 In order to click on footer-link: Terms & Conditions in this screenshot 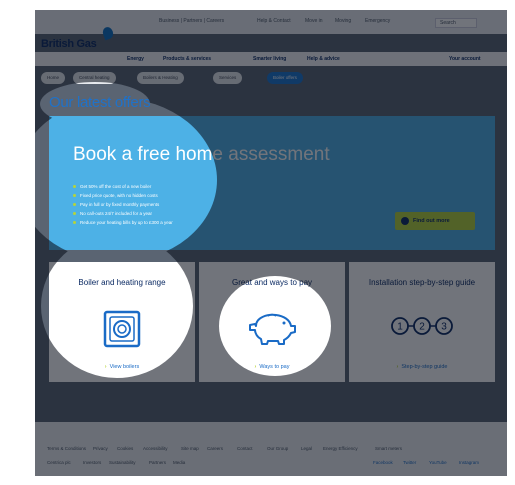, I will do `click(66, 448)`.